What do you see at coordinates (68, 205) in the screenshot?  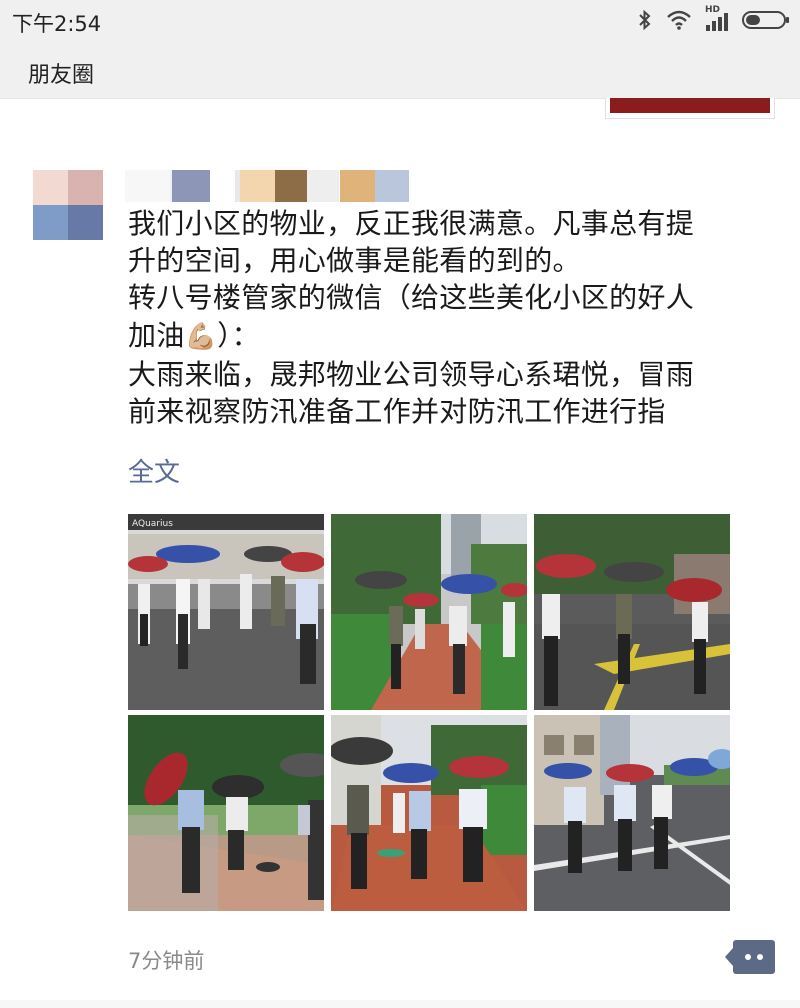 I see `avatar` at bounding box center [68, 205].